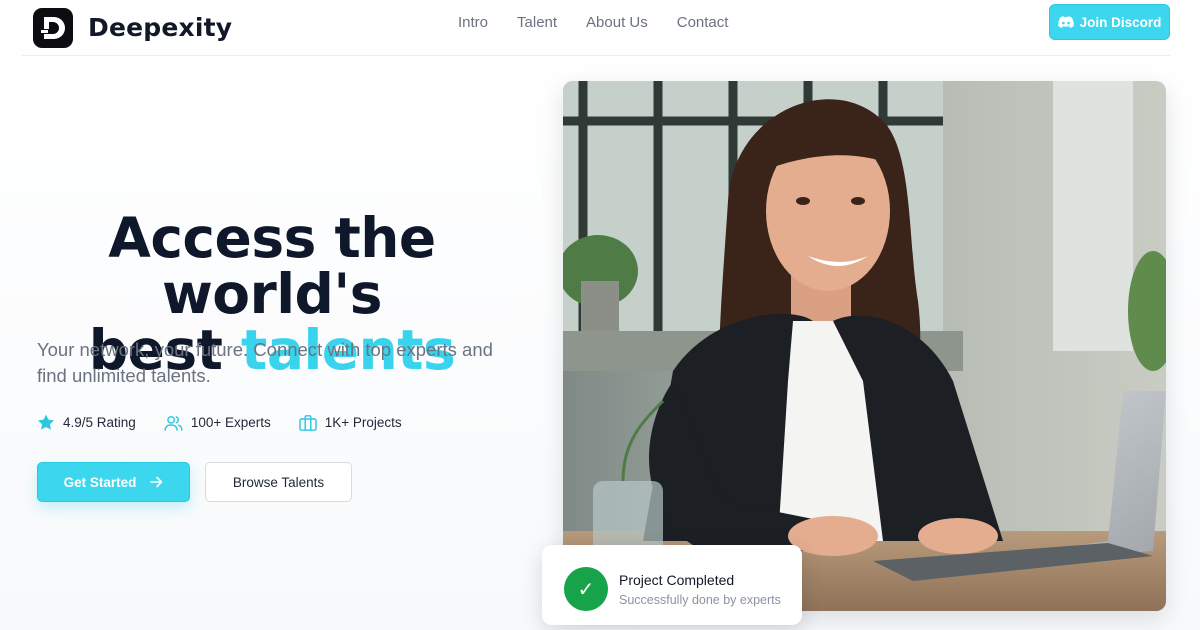  What do you see at coordinates (1120, 22) in the screenshot?
I see `join-discord-label: Join Discord` at bounding box center [1120, 22].